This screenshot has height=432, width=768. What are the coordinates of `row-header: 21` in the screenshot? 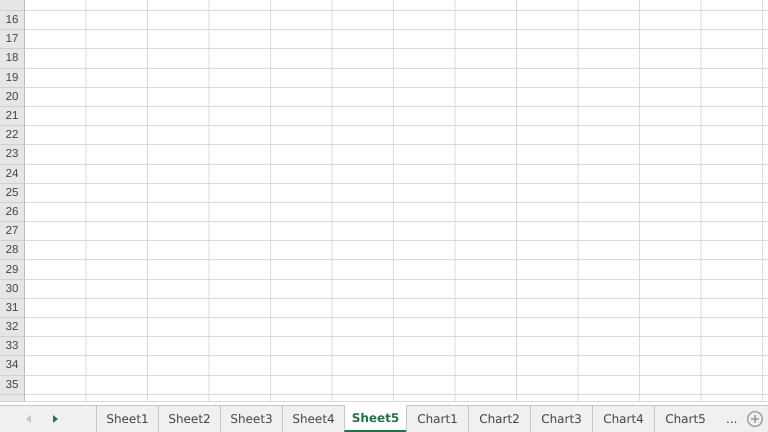 It's located at (12, 116).